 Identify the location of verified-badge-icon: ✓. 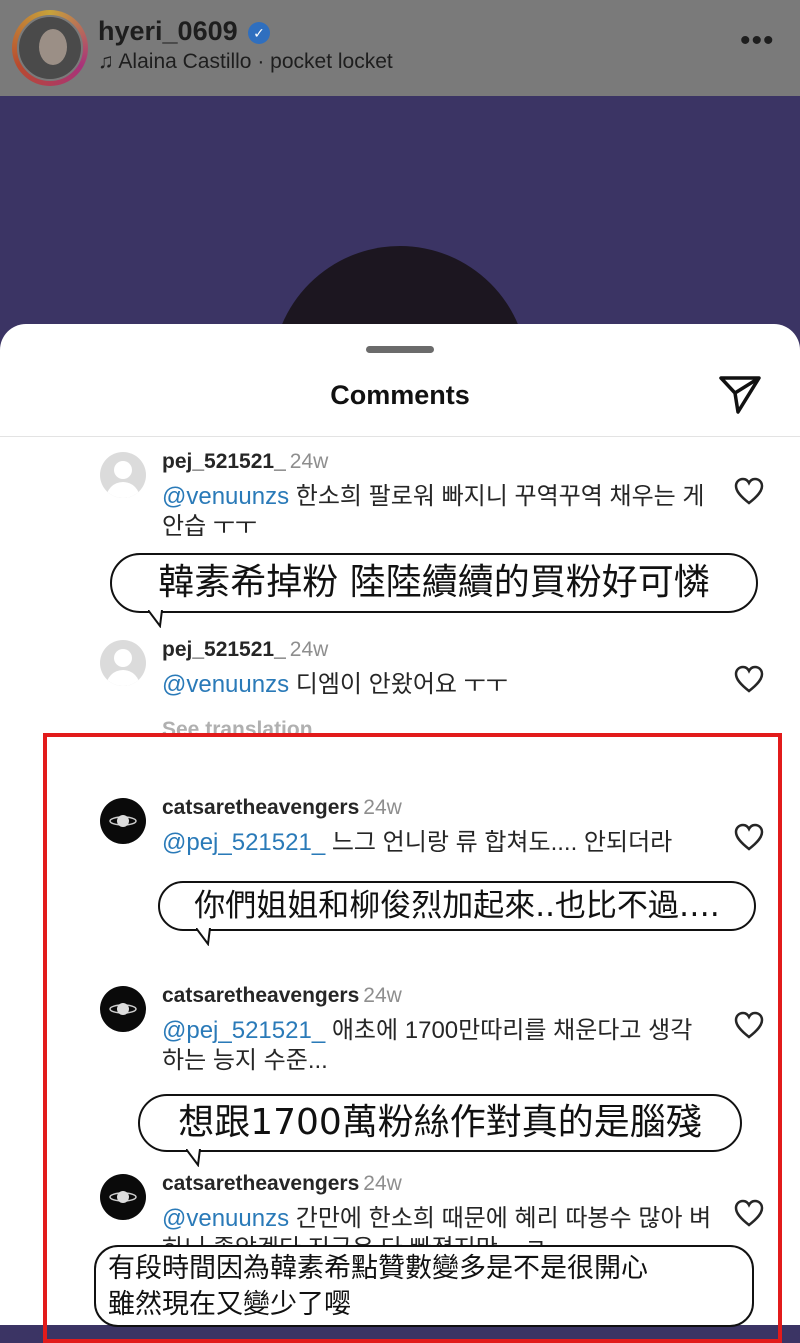
(259, 33).